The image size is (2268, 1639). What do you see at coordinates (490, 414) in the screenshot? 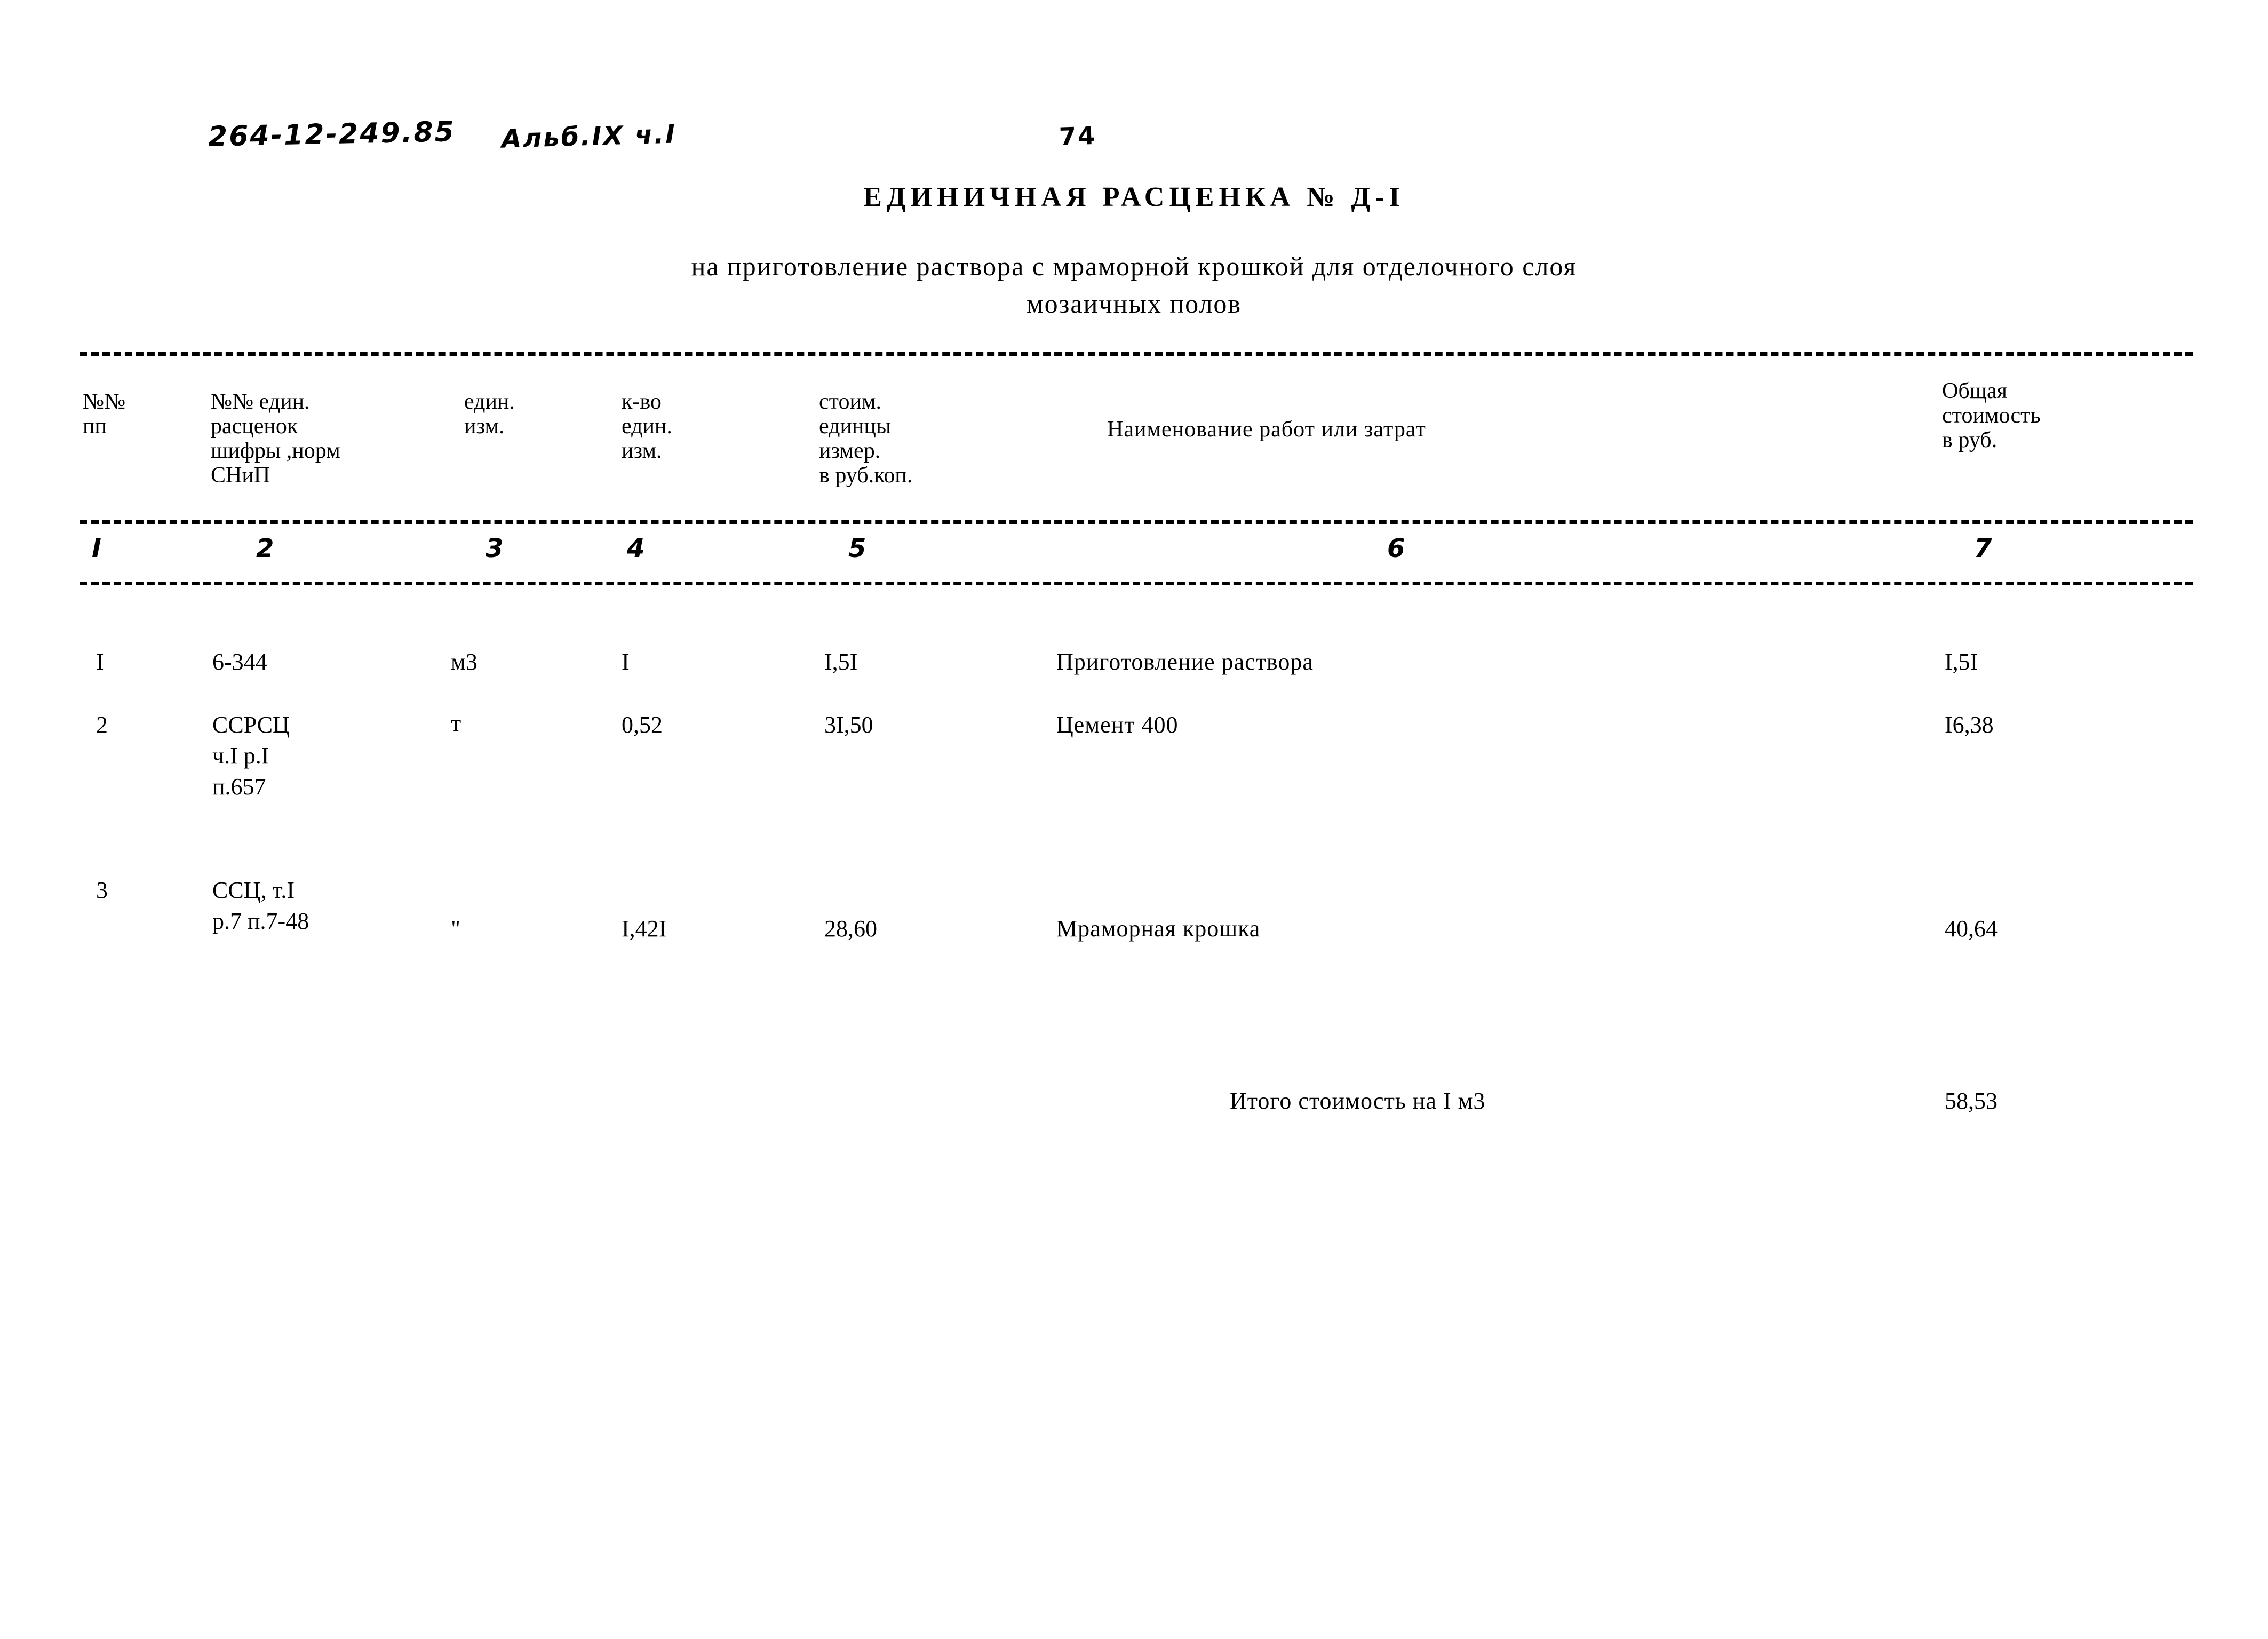
I see `column-header-unit: един. изм.` at bounding box center [490, 414].